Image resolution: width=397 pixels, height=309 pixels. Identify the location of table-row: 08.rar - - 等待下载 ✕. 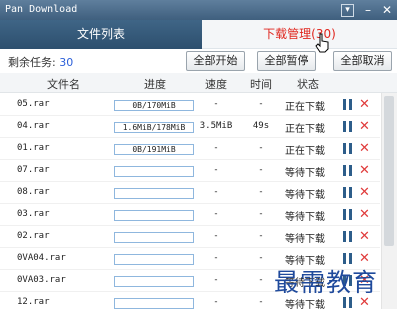
(190, 193).